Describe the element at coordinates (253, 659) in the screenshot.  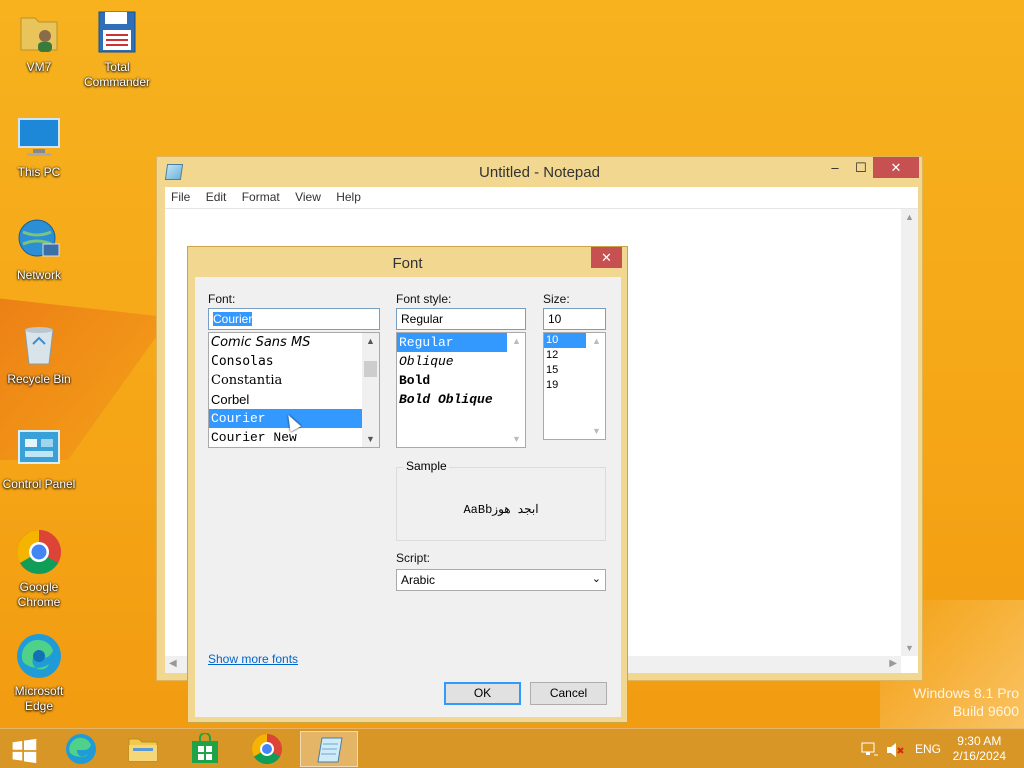
I see `show-more-fonts-link: Show more fonts` at that location.